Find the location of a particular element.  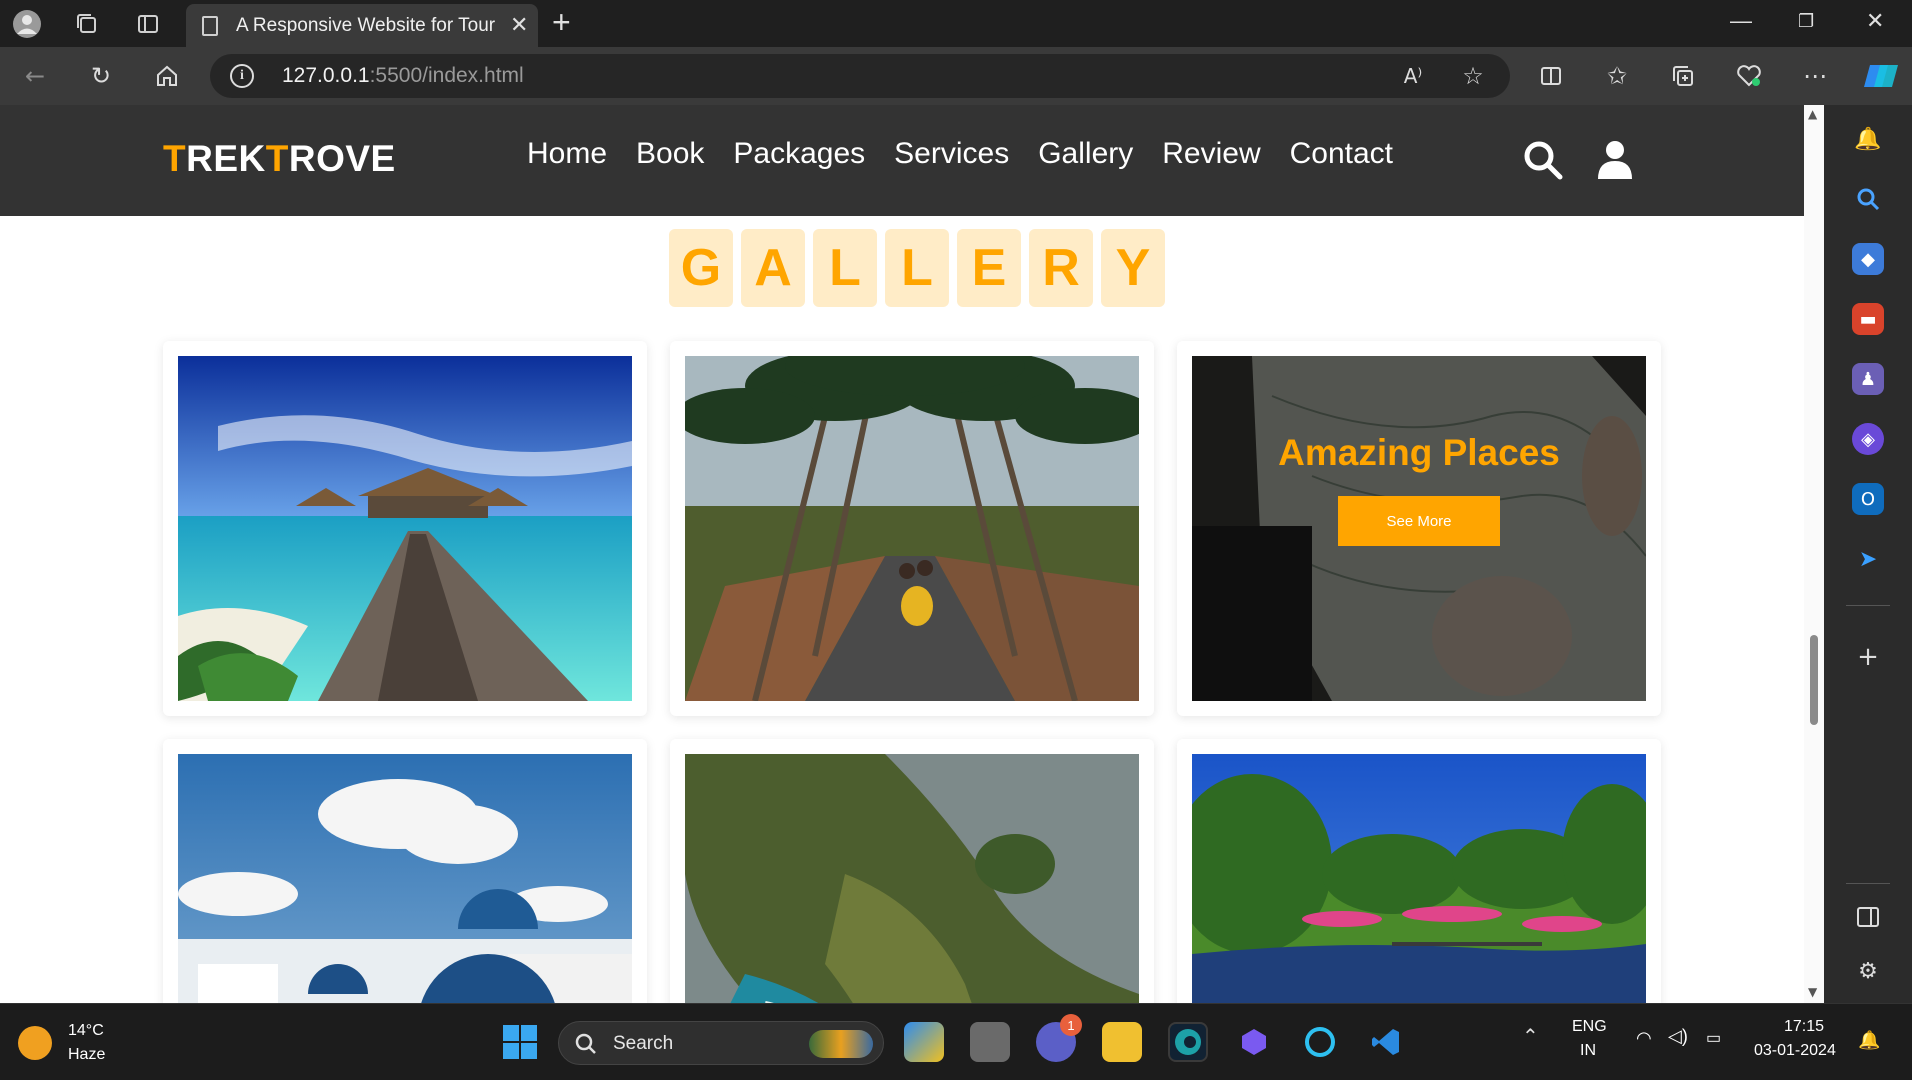

nav-services: Services is located at coordinates (951, 154).